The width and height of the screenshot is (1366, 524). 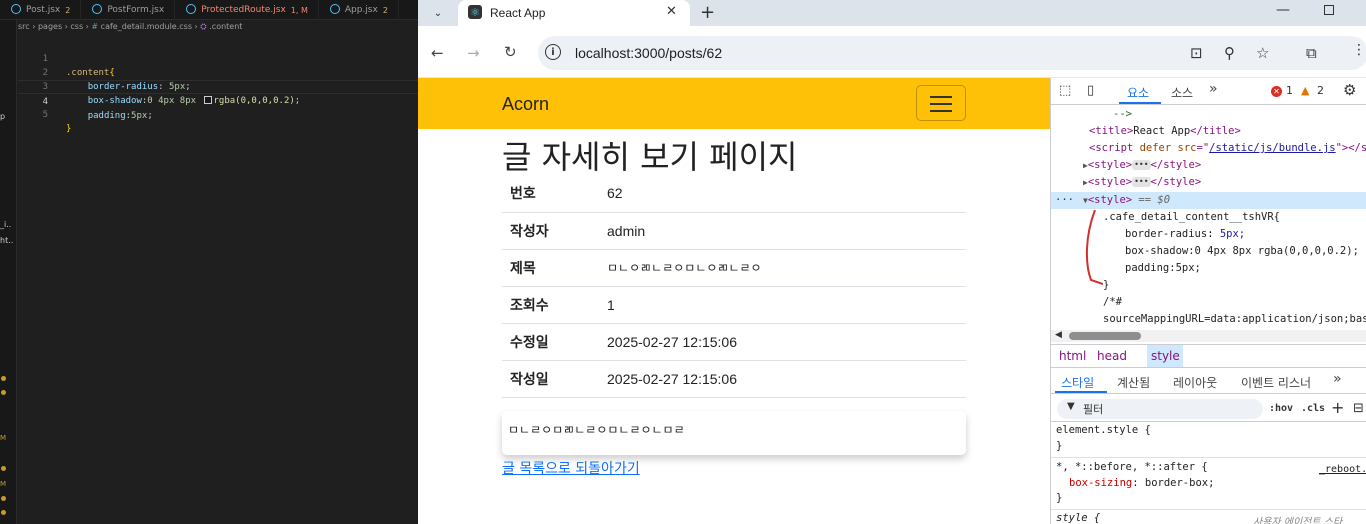 I want to click on active-tab-underline, so click(x=1140, y=103).